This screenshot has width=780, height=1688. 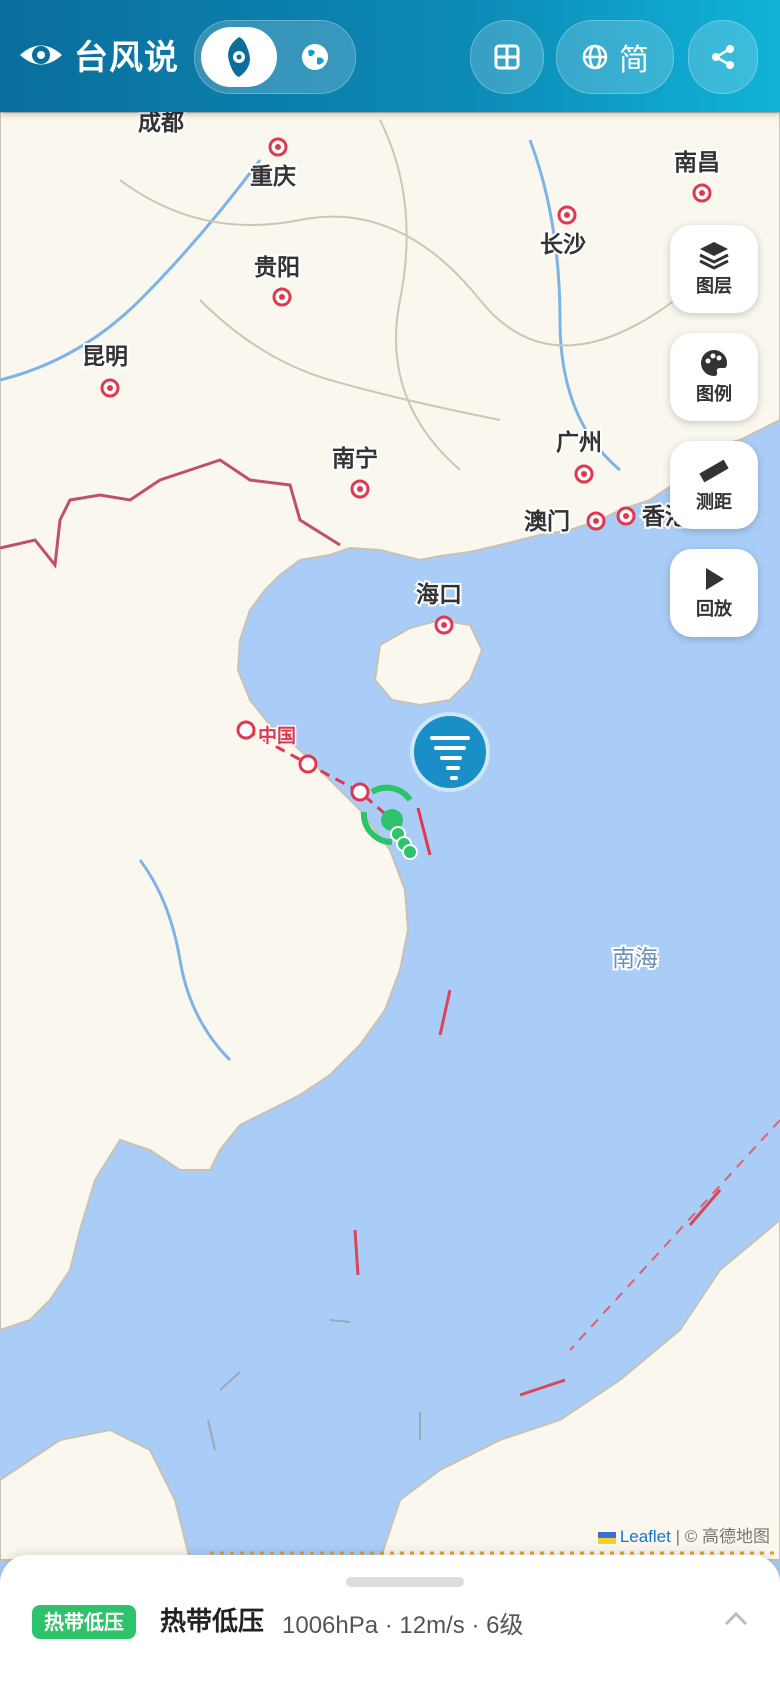 I want to click on playback-button: 回放, so click(x=714, y=593).